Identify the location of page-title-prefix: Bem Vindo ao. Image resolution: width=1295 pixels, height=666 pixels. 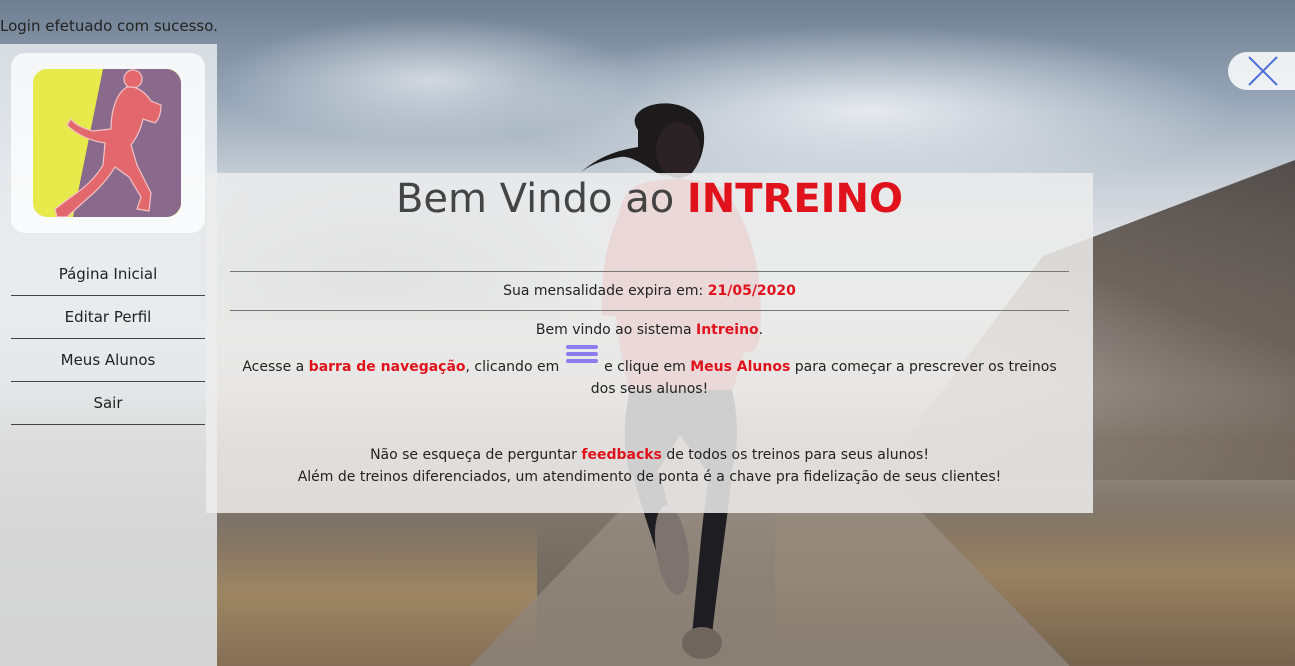
(541, 199).